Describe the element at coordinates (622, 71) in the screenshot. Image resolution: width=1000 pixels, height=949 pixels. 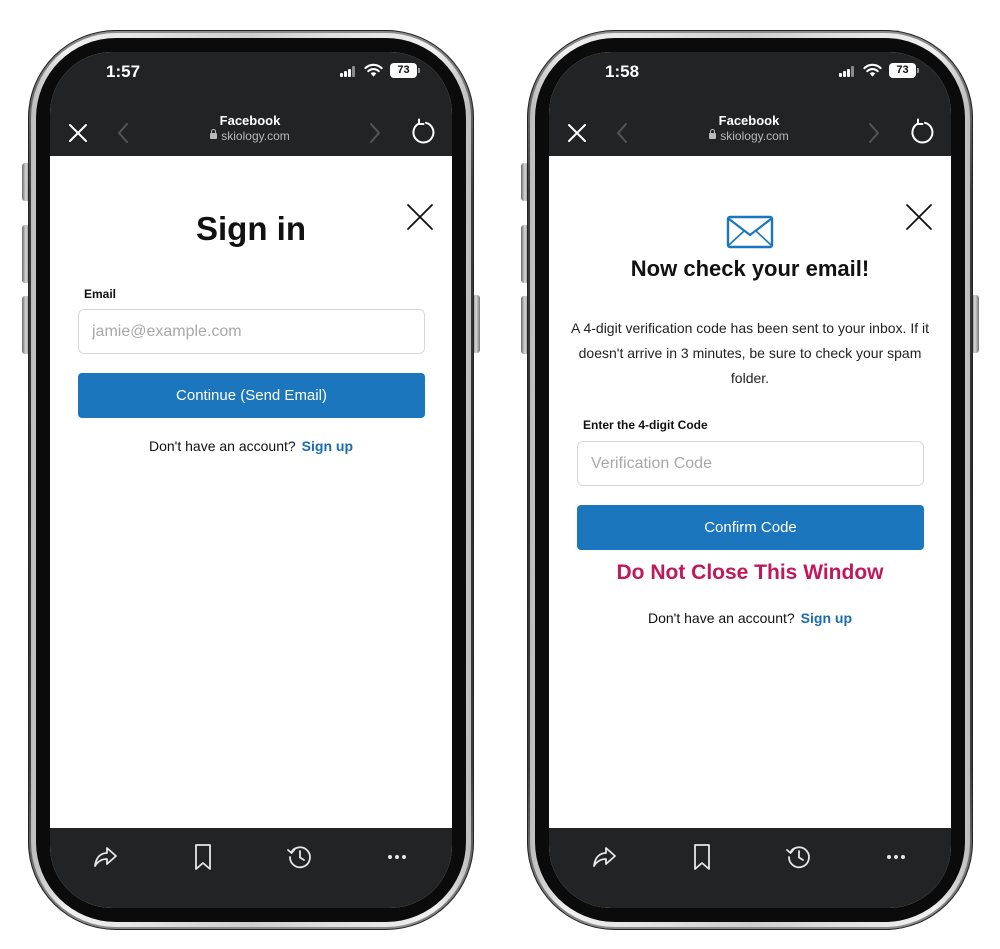
I see `status-time: 1:58` at that location.